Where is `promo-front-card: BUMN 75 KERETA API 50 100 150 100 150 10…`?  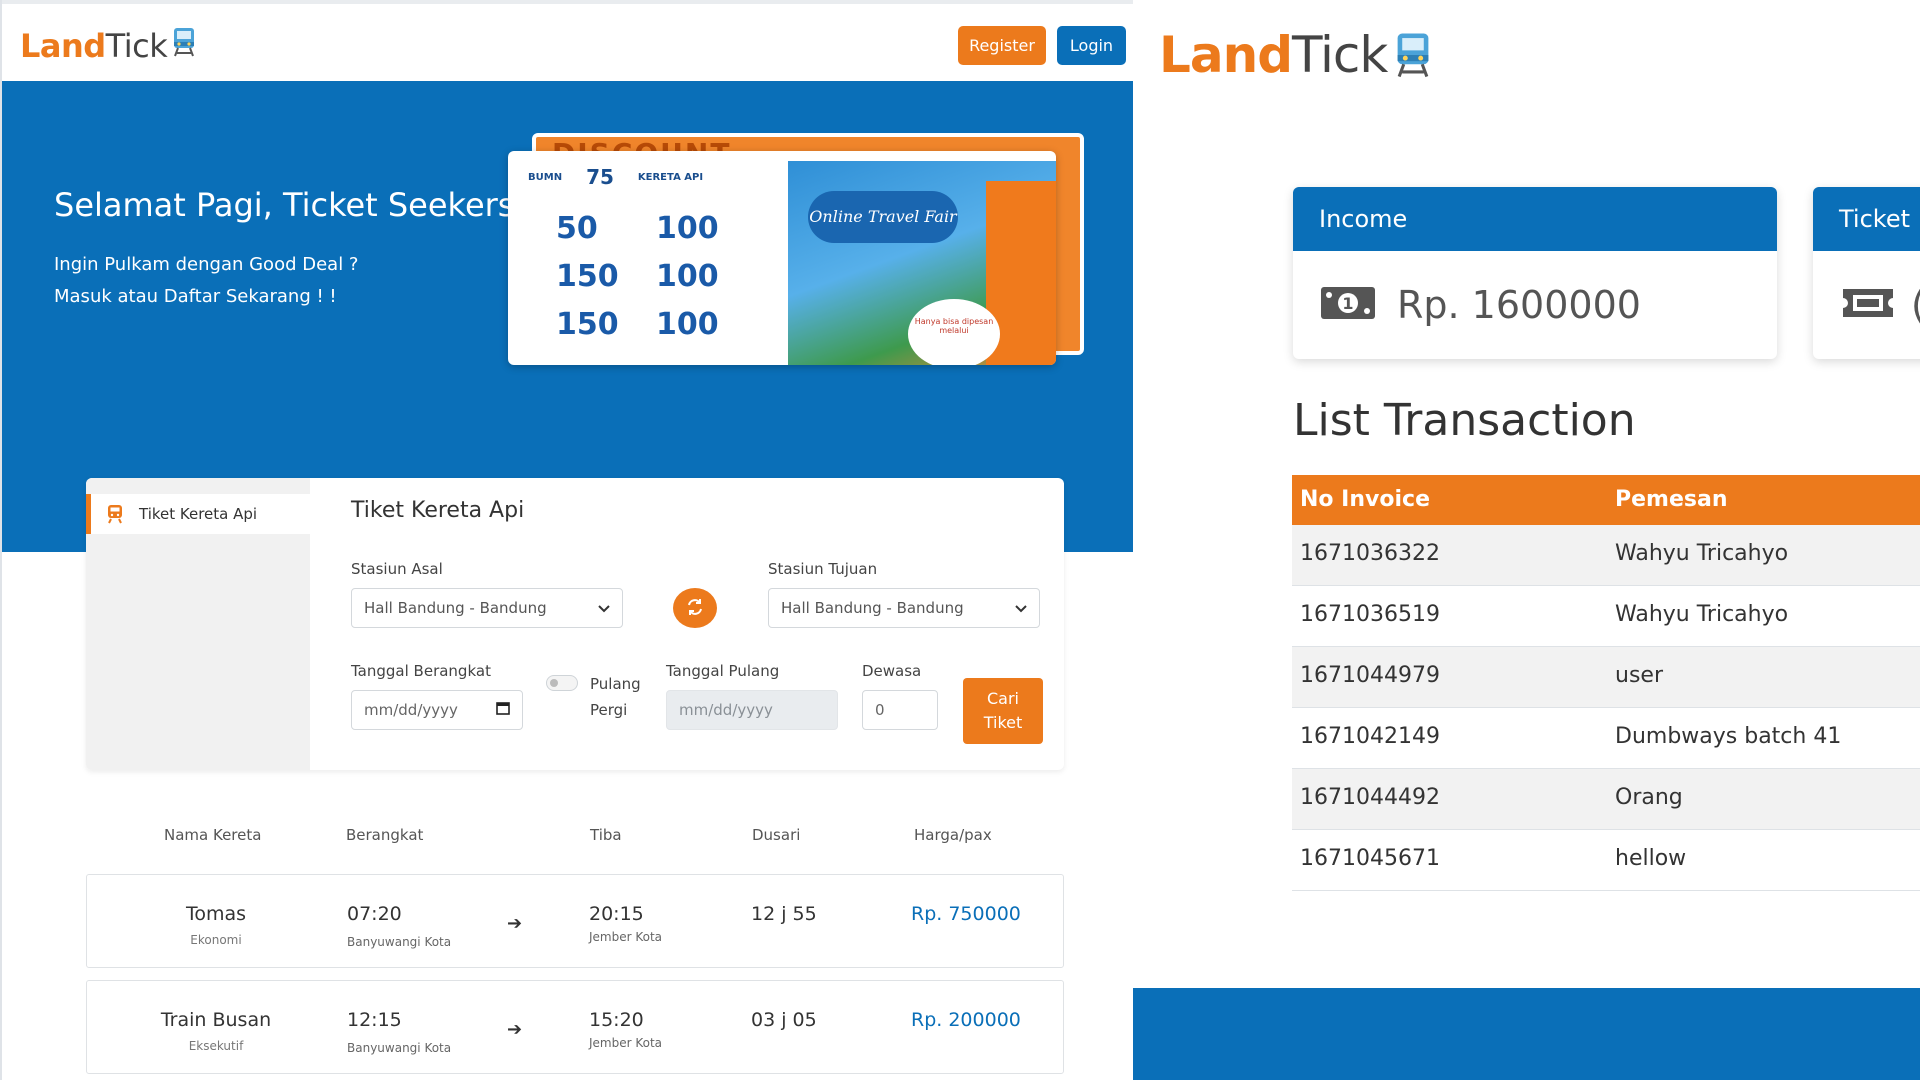
promo-front-card: BUMN 75 KERETA API 50 100 150 100 150 10… is located at coordinates (782, 258).